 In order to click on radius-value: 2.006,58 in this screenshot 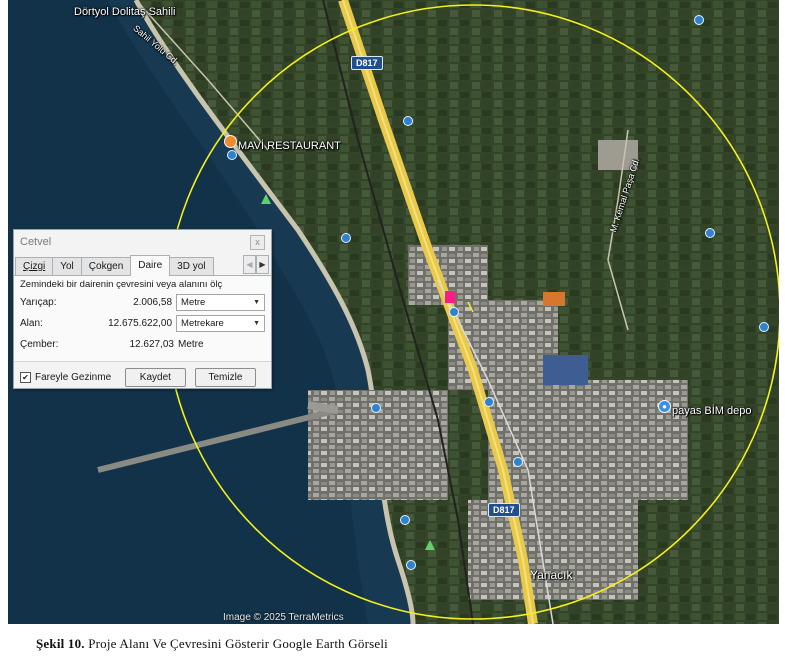, I will do `click(153, 302)`.